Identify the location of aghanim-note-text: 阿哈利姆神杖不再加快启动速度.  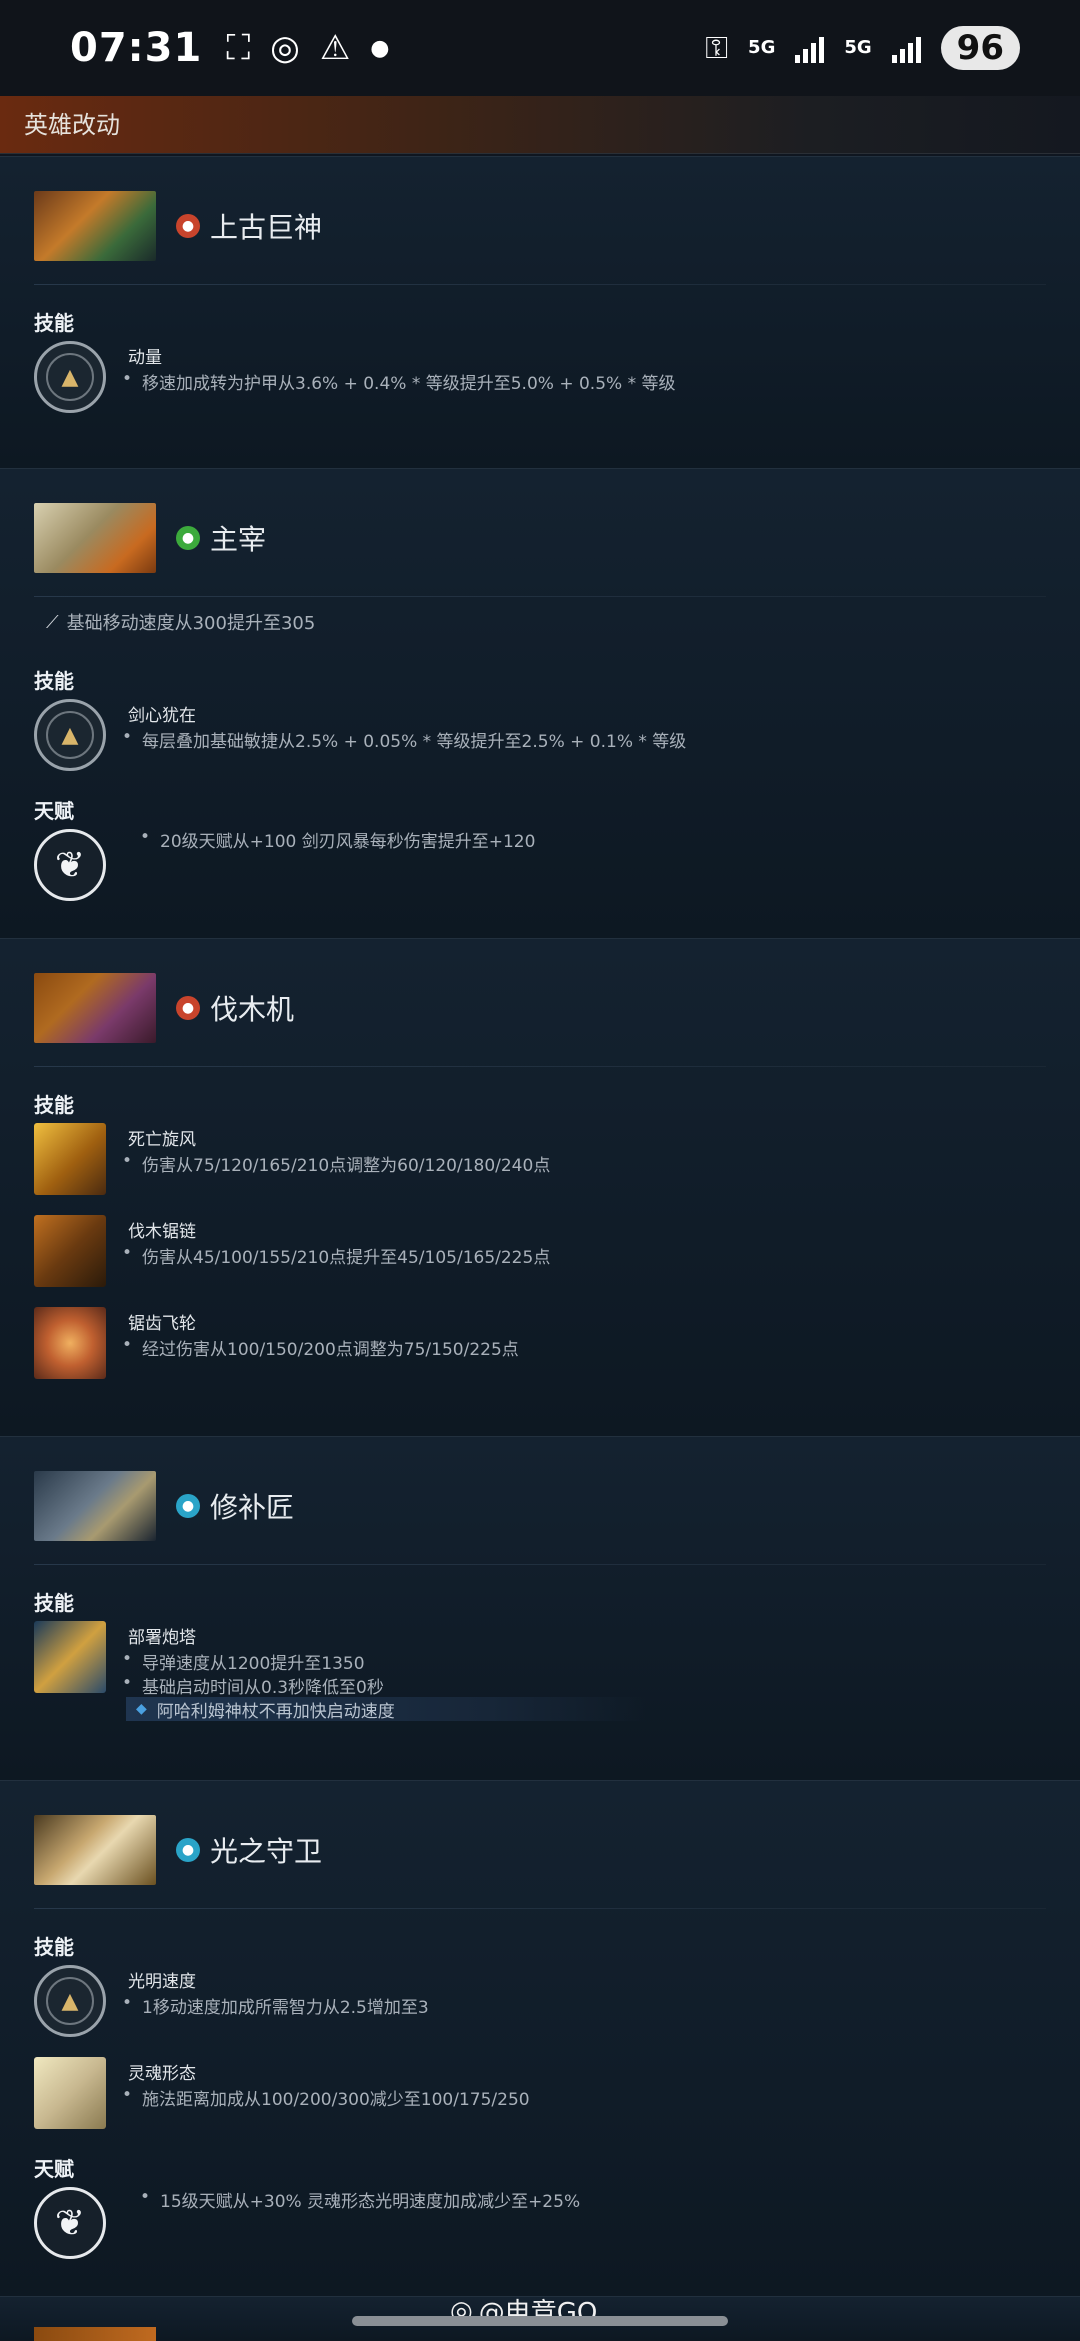
(275, 1711).